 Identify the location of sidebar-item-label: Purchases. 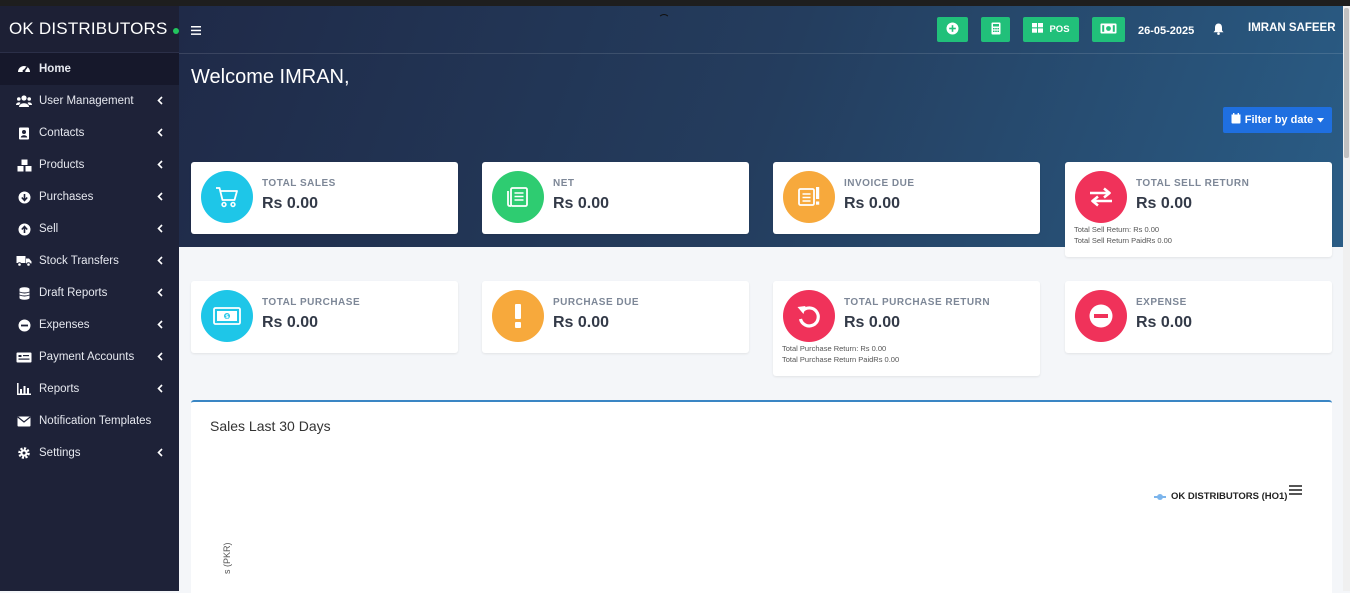
(66, 197).